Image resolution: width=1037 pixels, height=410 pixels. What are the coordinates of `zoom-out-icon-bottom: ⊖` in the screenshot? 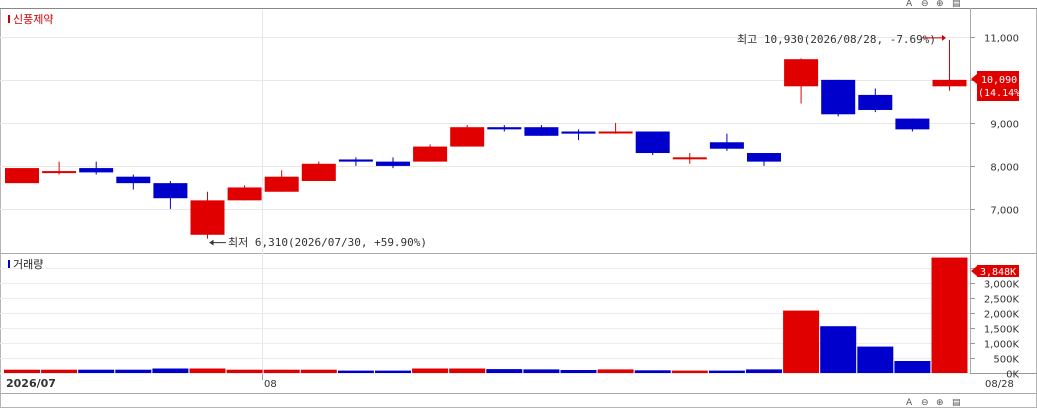 It's located at (925, 403).